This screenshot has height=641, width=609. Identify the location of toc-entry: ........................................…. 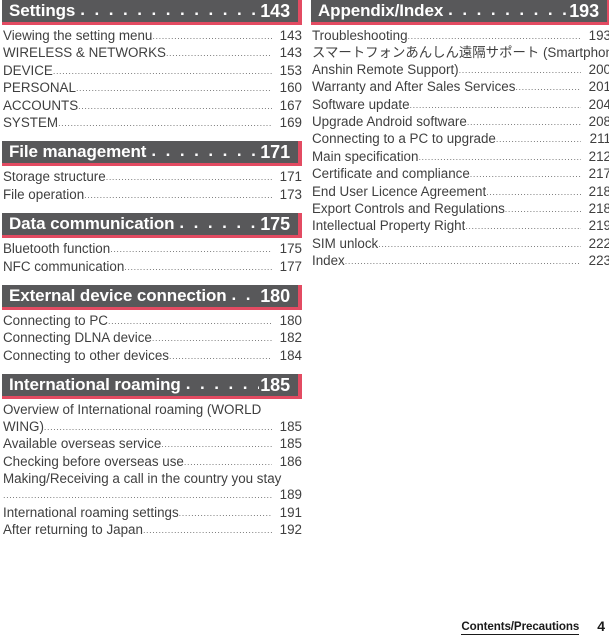
(152, 495).